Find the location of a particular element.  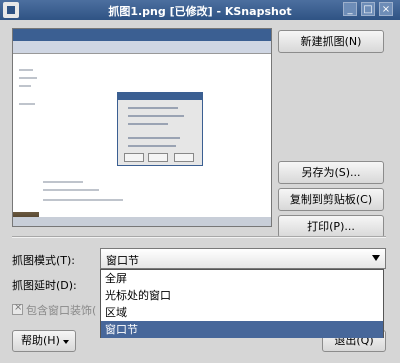

window-title: 抓图1.png [已修改] - KSnapshot is located at coordinates (200, 11).